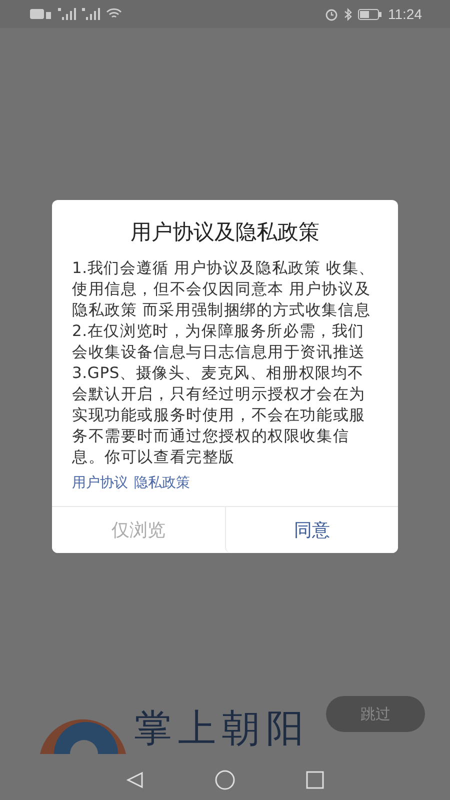 Image resolution: width=450 pixels, height=800 pixels. Describe the element at coordinates (370, 14) in the screenshot. I see `battery-icon` at that location.